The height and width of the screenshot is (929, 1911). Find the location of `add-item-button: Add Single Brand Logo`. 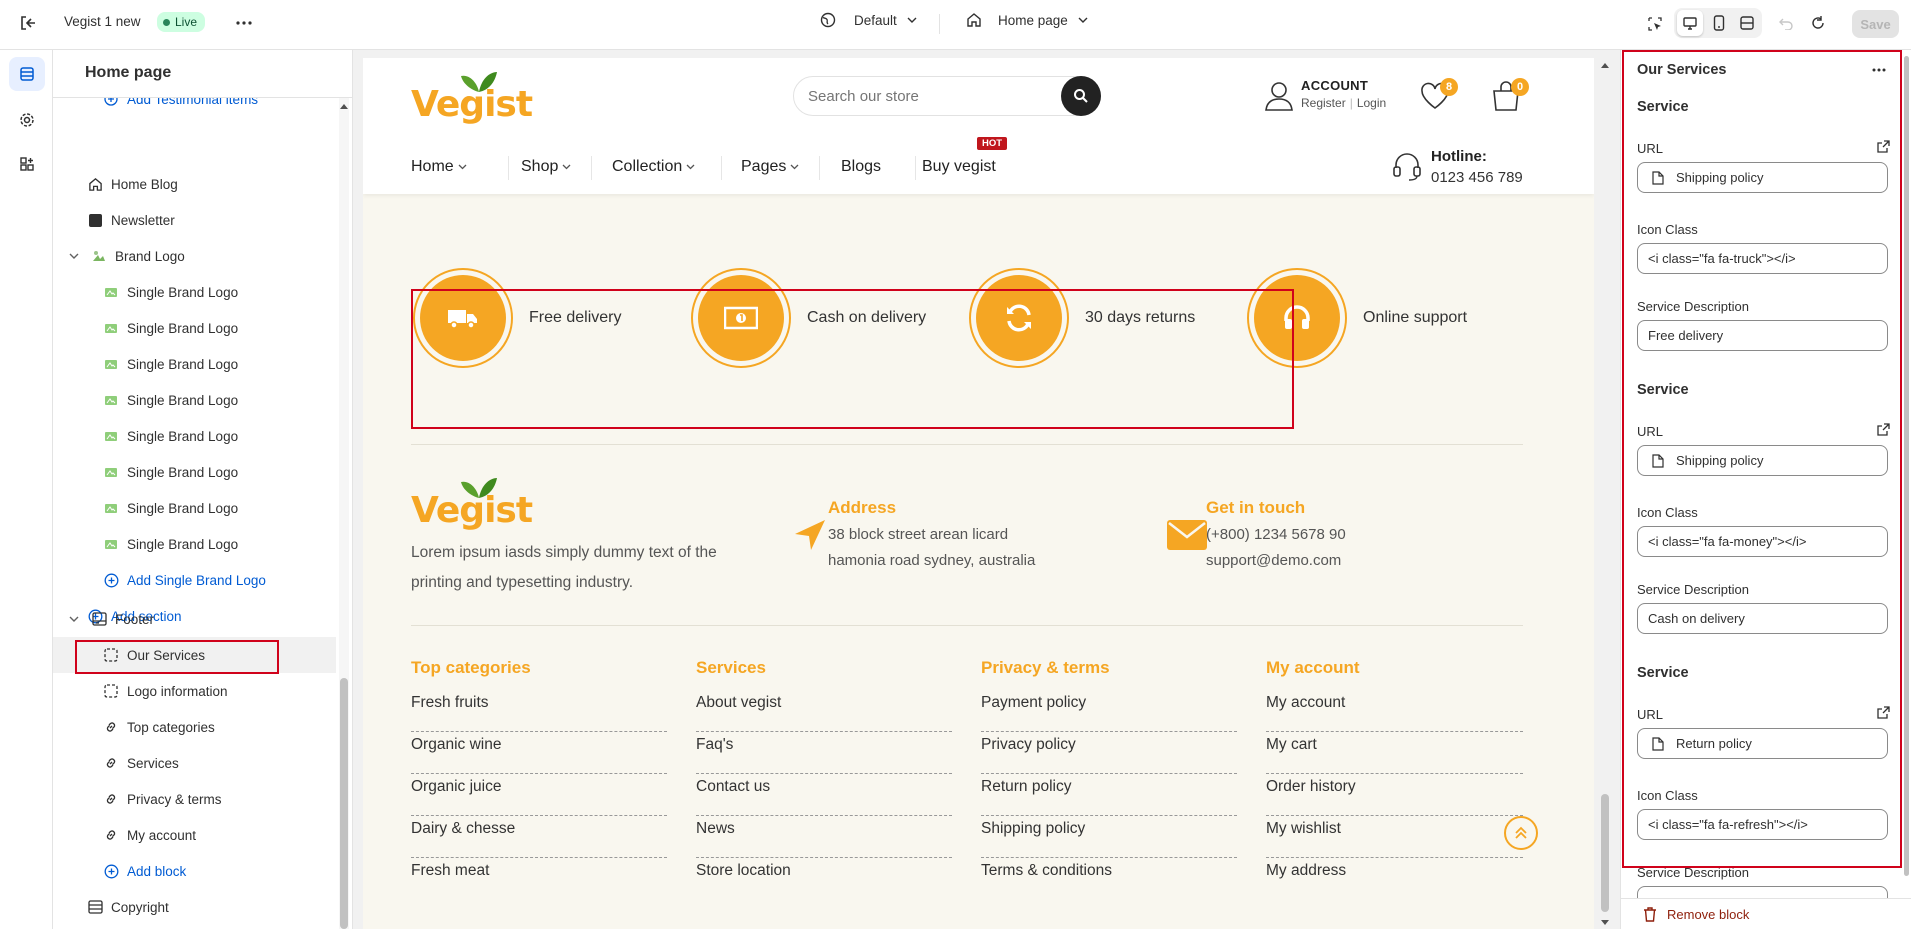

add-item-button: Add Single Brand Logo is located at coordinates (194, 580).